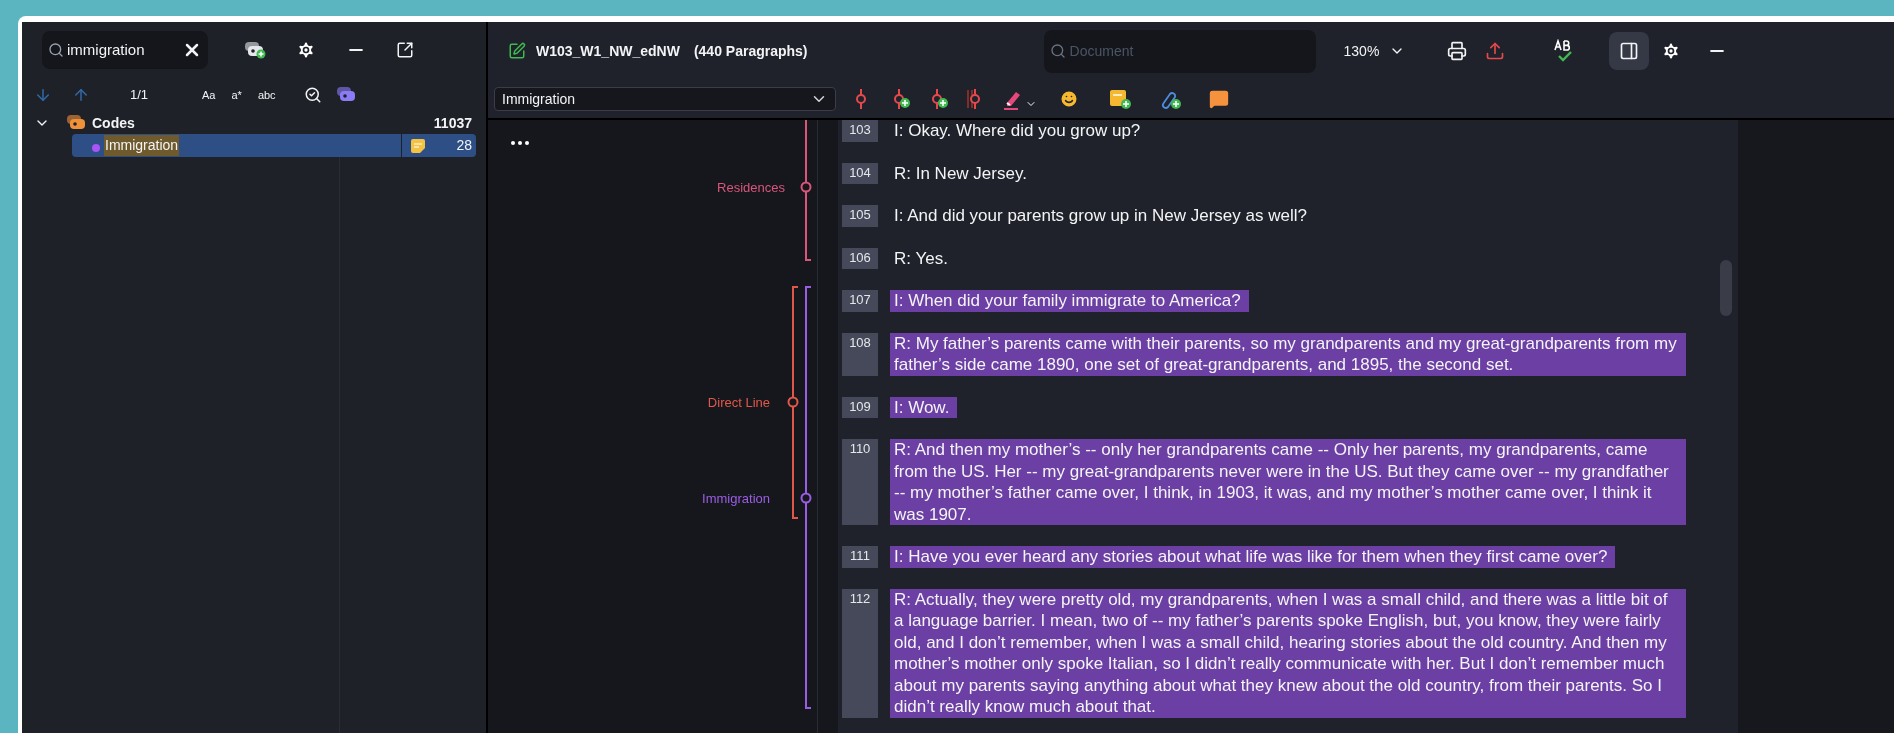 The image size is (1894, 733). What do you see at coordinates (405, 50) in the screenshot?
I see `popout-icon` at bounding box center [405, 50].